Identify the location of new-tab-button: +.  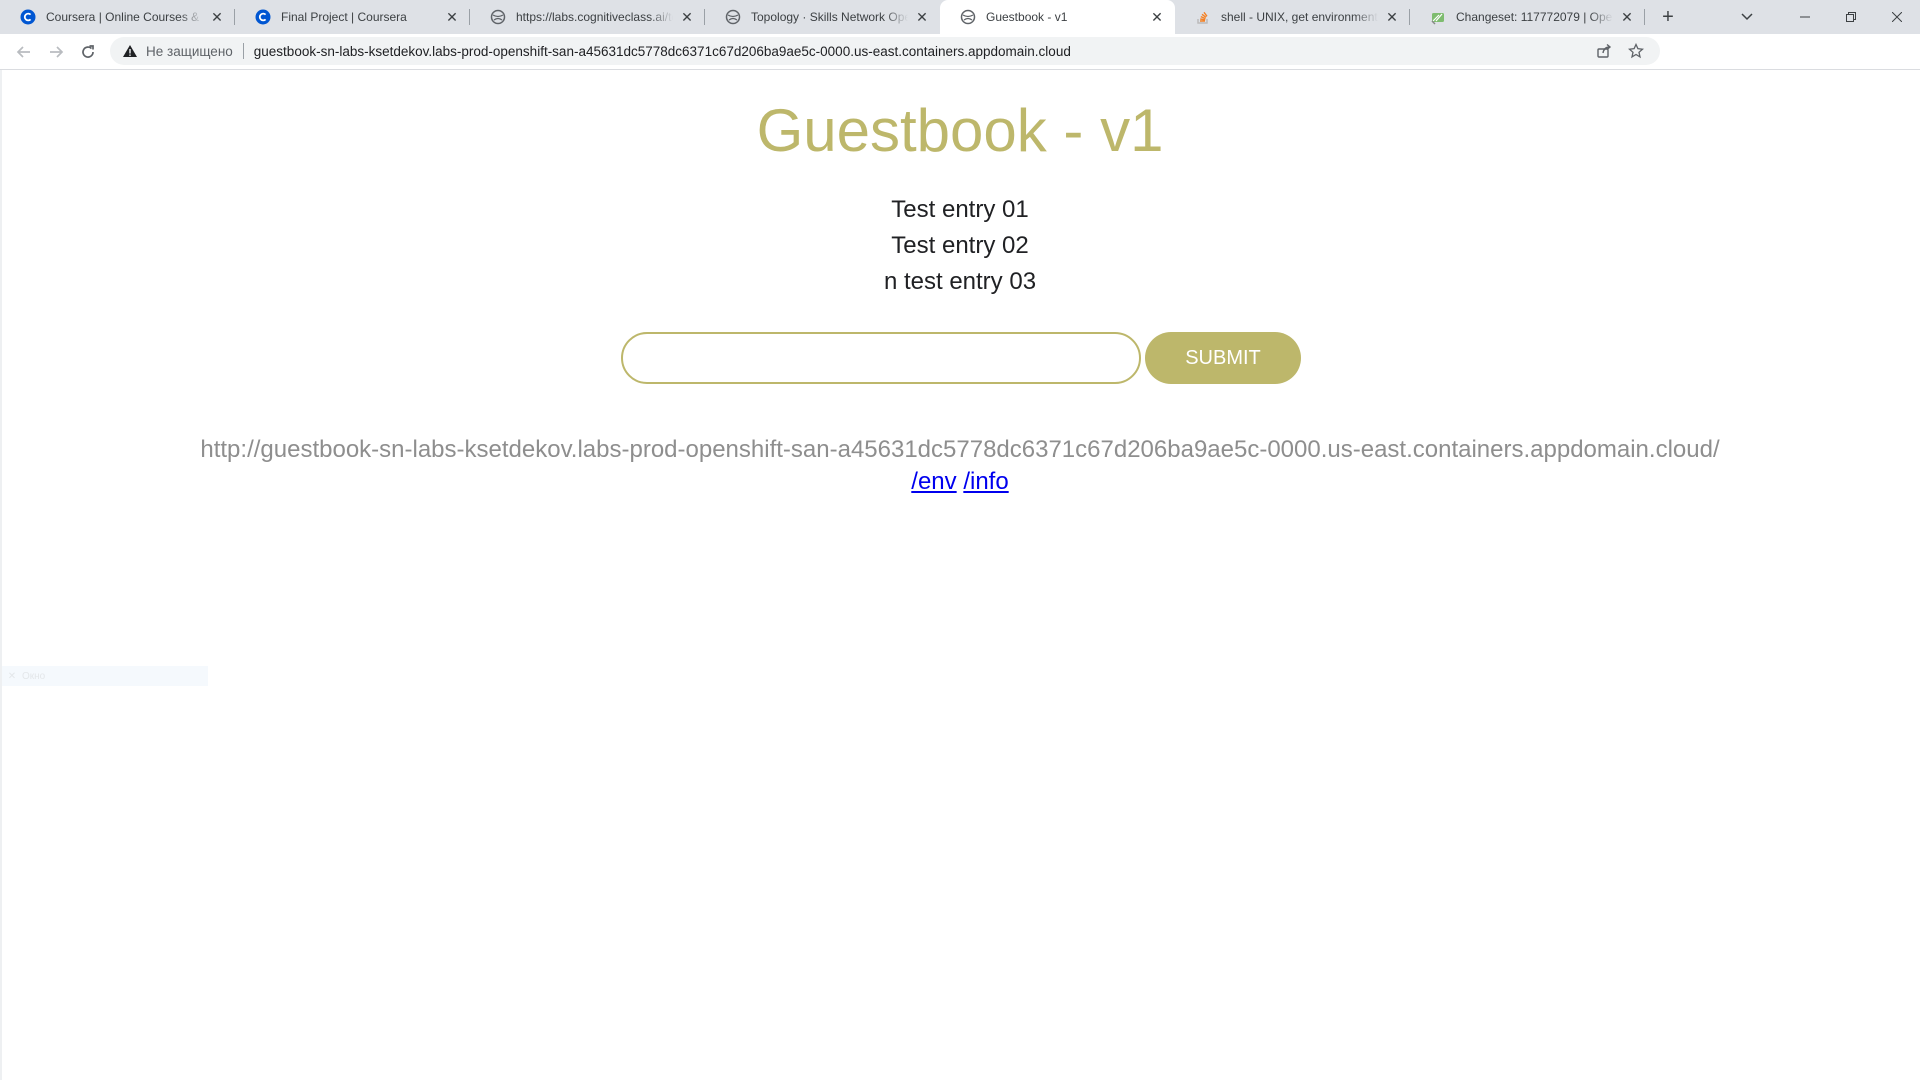
(1668, 17).